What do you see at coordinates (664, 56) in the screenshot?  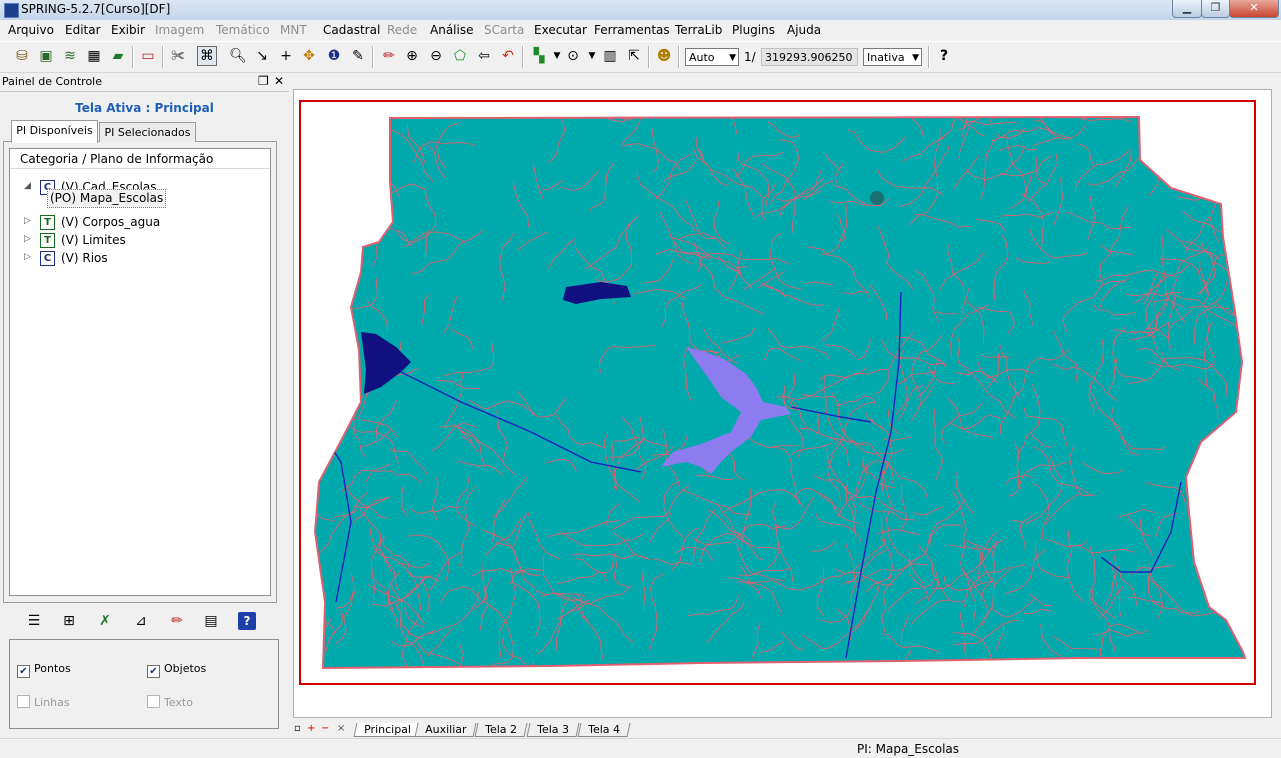 I see `palette-icon: ☻` at bounding box center [664, 56].